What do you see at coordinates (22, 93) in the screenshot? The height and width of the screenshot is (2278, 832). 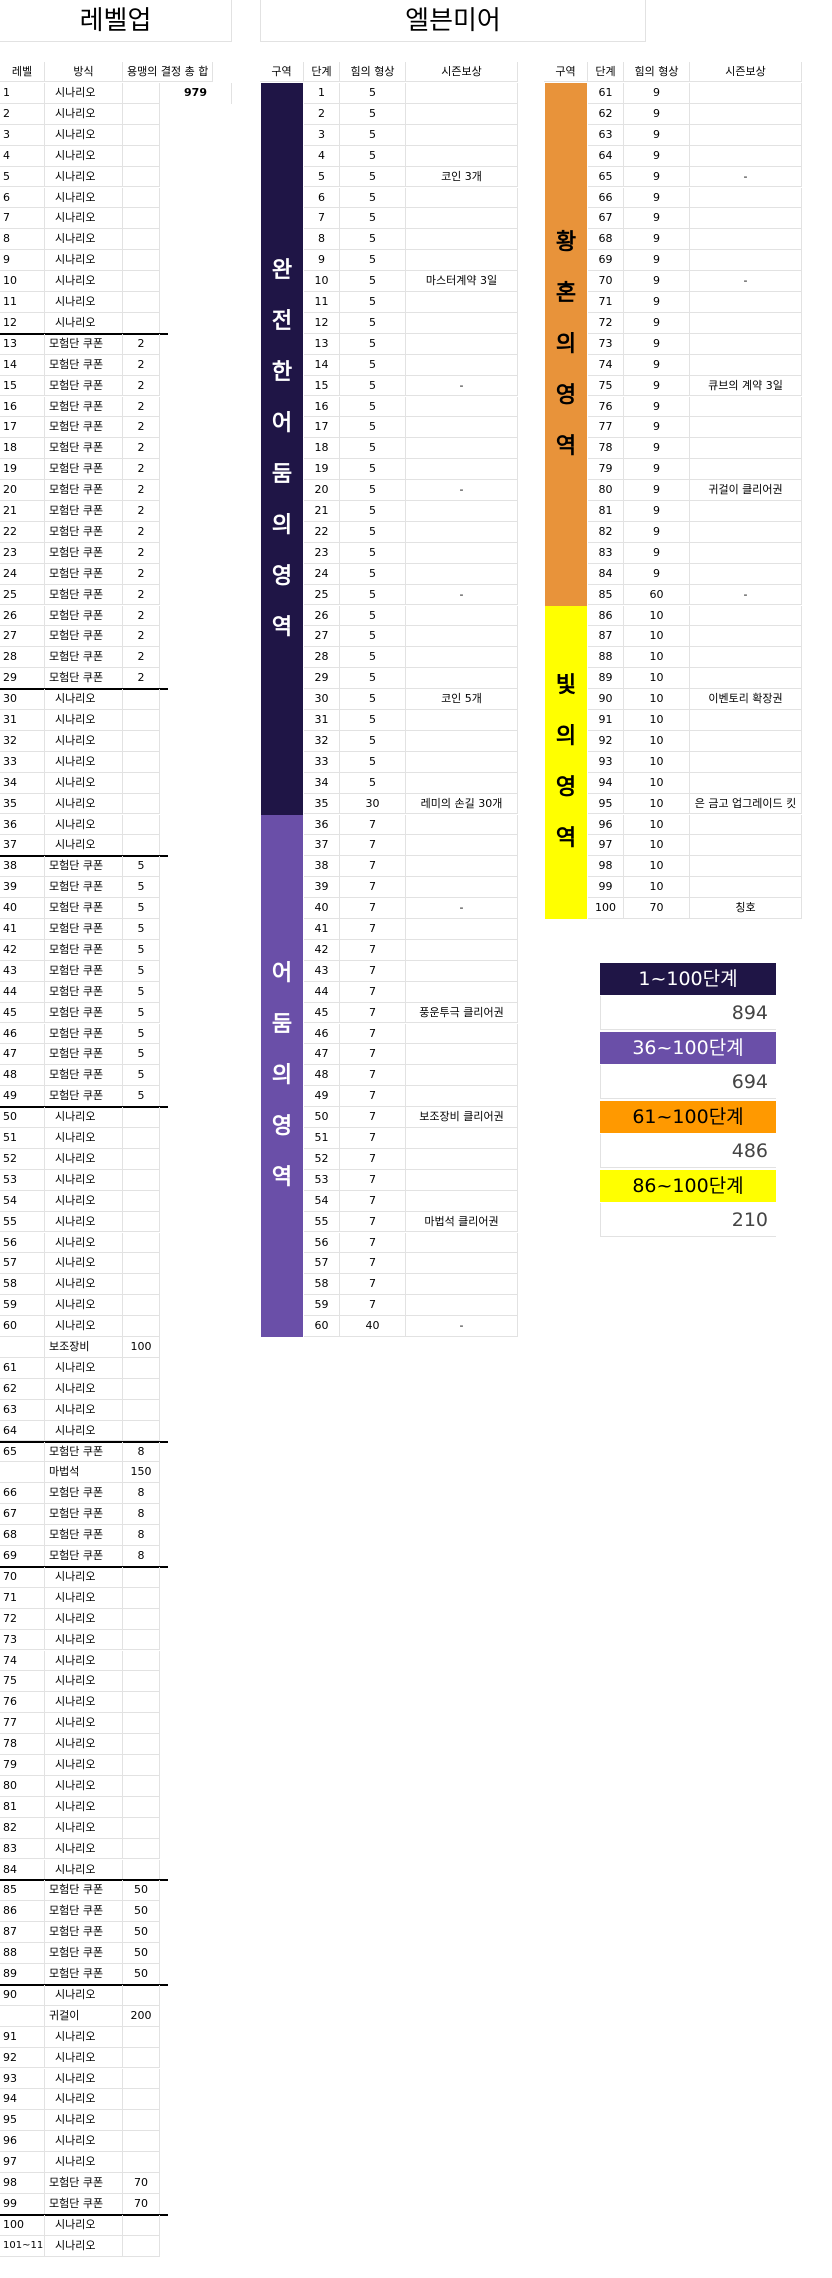 I see `level-cell: 1` at bounding box center [22, 93].